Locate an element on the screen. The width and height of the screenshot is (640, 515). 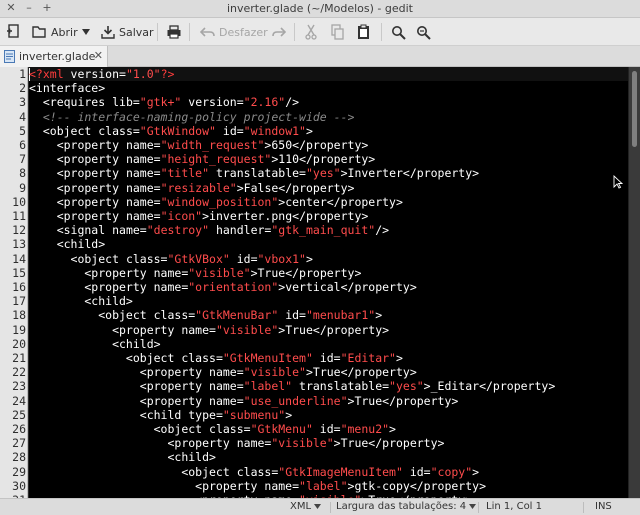
find-replace-button is located at coordinates (423, 32).